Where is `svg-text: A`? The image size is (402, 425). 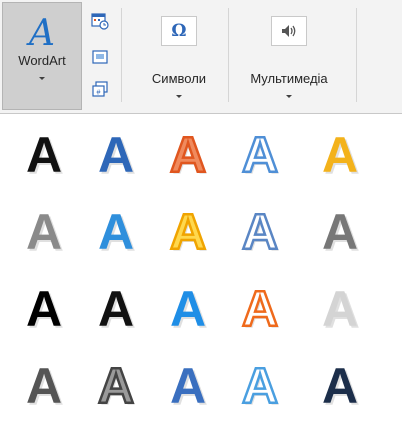
svg-text: A is located at coordinates (40, 33).